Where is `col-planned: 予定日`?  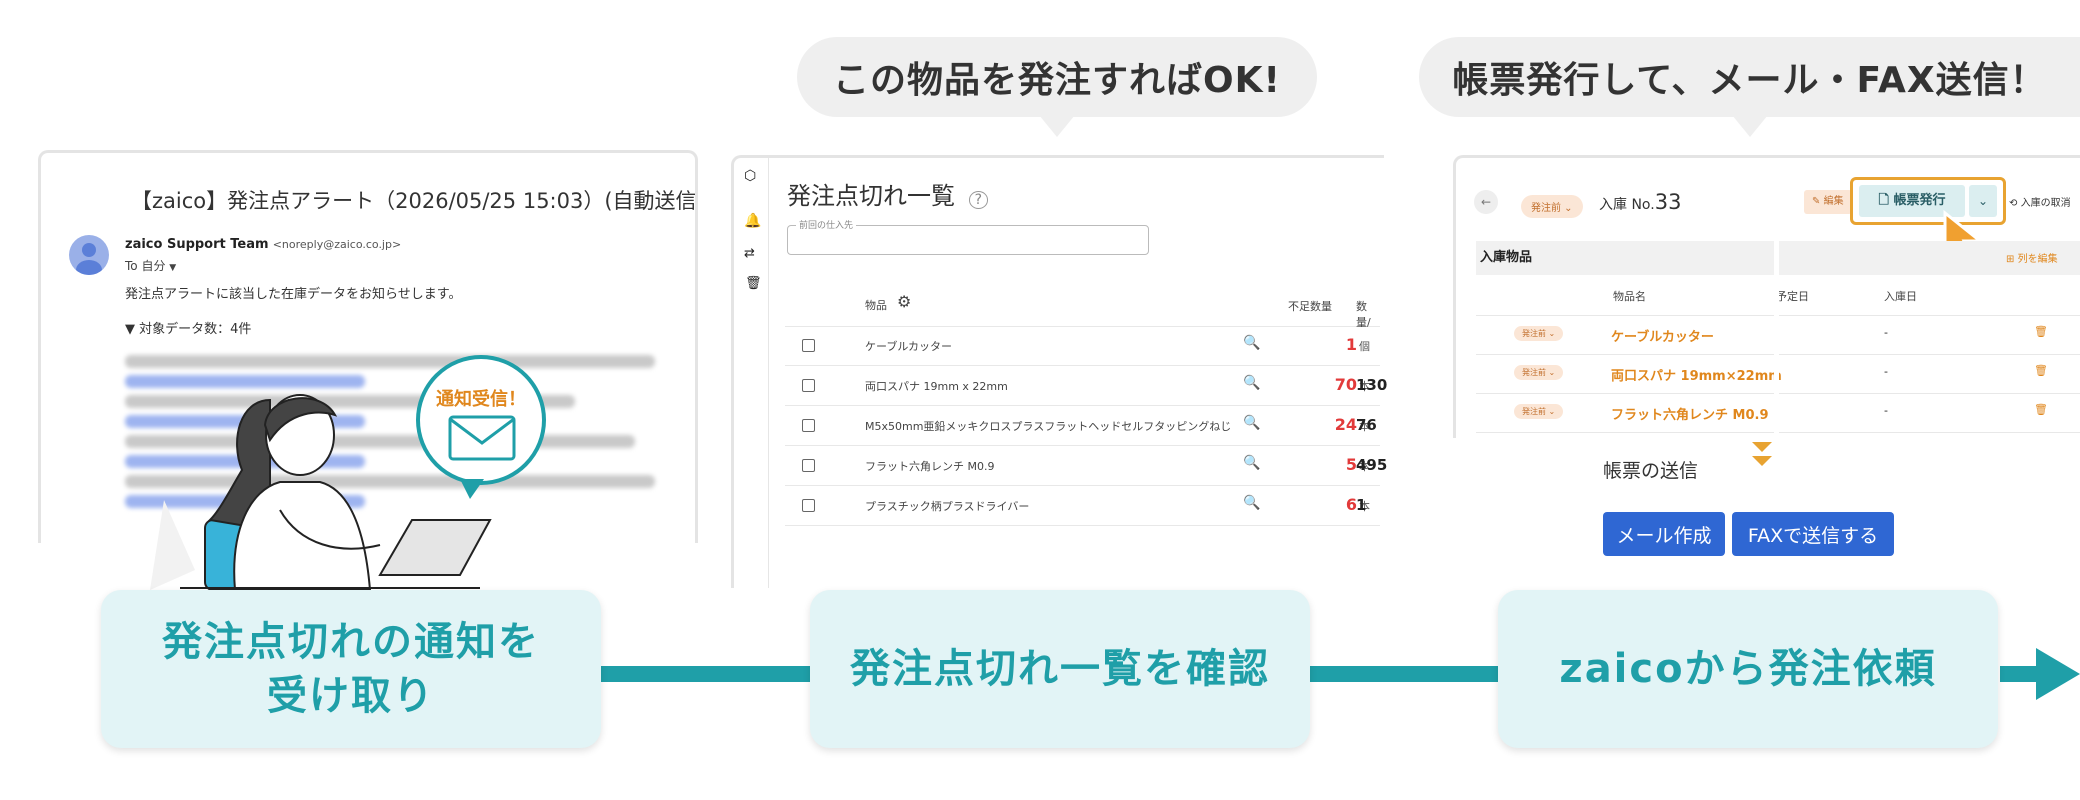
col-planned: 予定日 is located at coordinates (1792, 296).